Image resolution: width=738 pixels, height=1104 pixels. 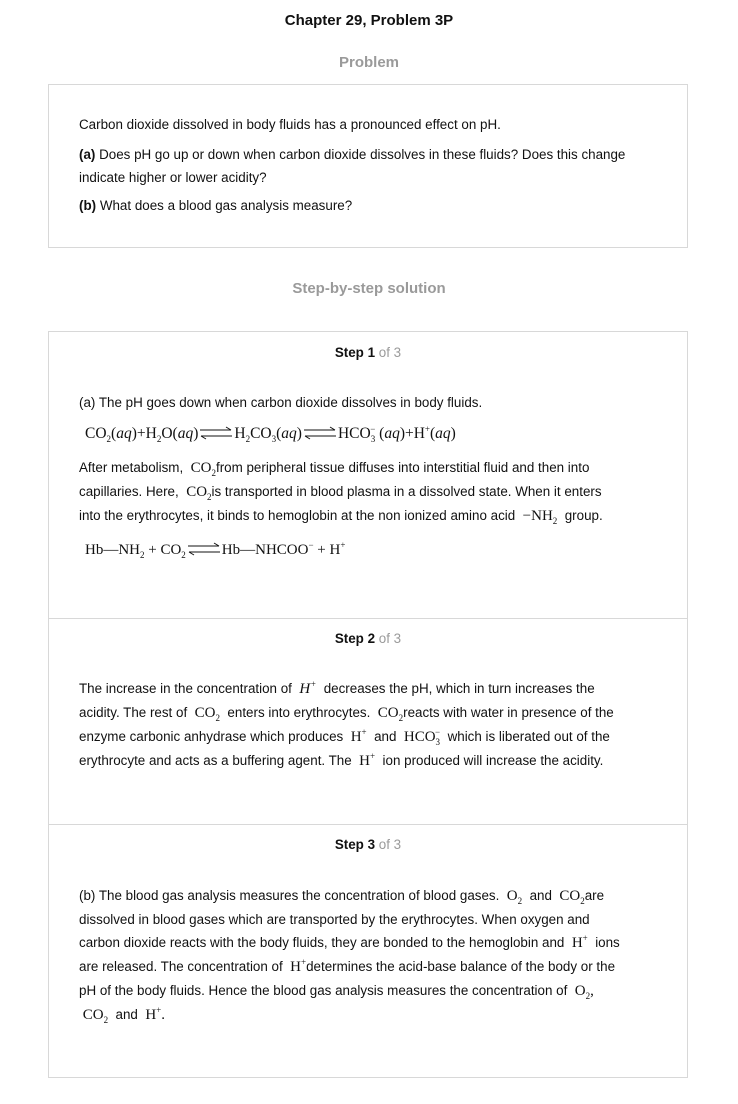 I want to click on solution-heading: Step-by-step solution, so click(x=369, y=288).